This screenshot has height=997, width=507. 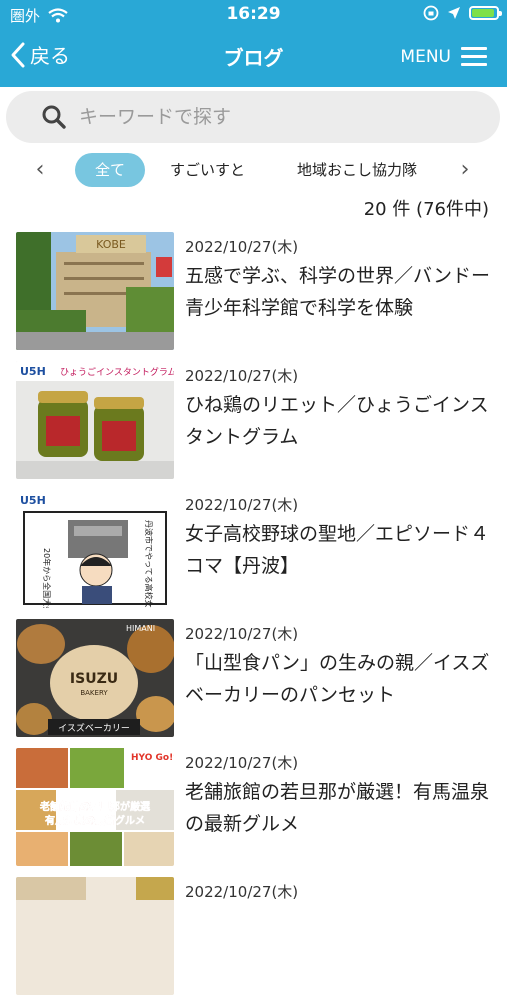 I want to click on thumb-text-1: 老舗旅館の若旦那が厳選, so click(x=94, y=806).